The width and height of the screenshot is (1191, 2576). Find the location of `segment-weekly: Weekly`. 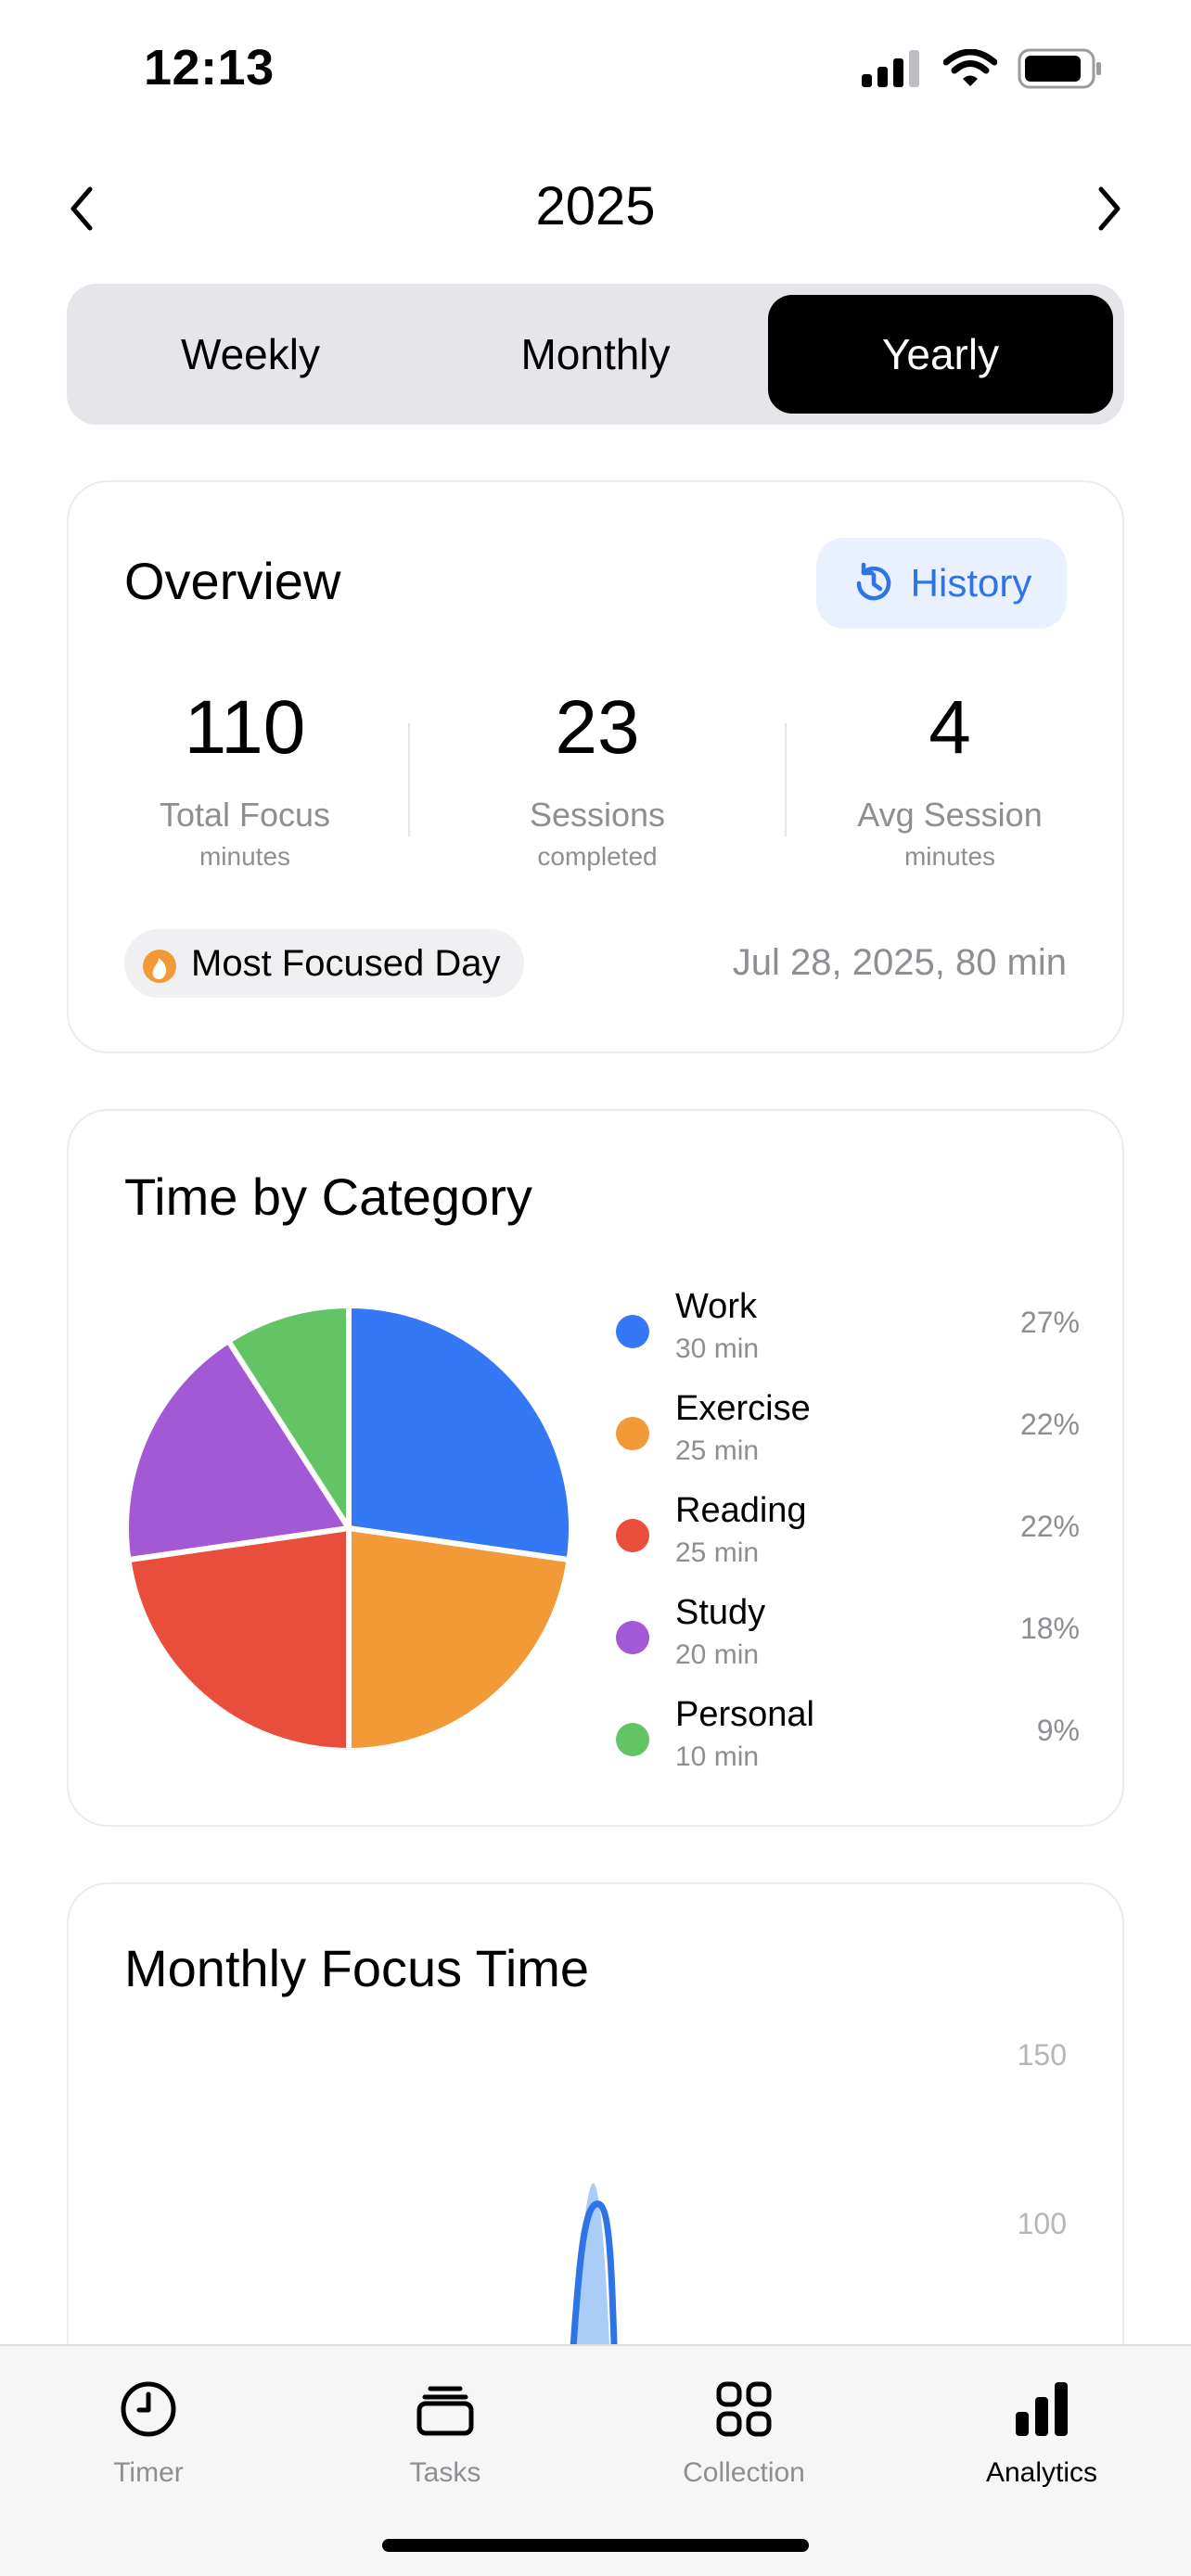

segment-weekly: Weekly is located at coordinates (250, 354).